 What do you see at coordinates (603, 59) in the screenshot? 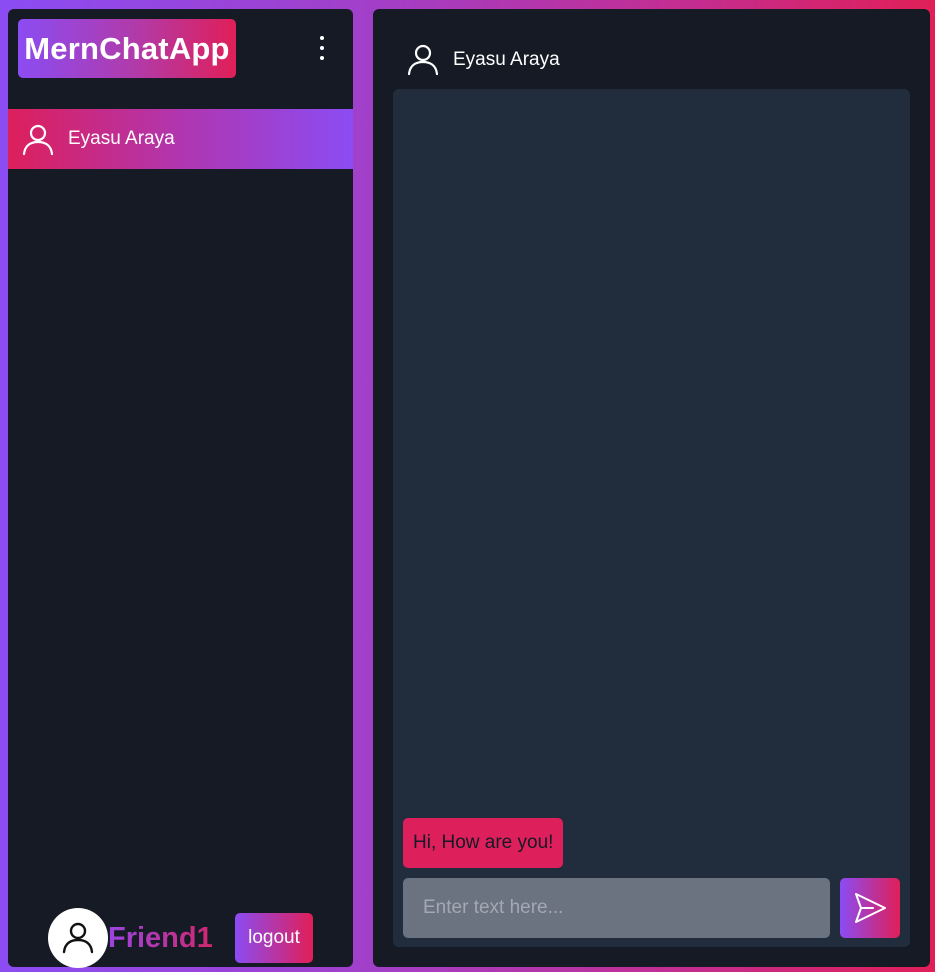
I see `chat-header: Eyasu Araya` at bounding box center [603, 59].